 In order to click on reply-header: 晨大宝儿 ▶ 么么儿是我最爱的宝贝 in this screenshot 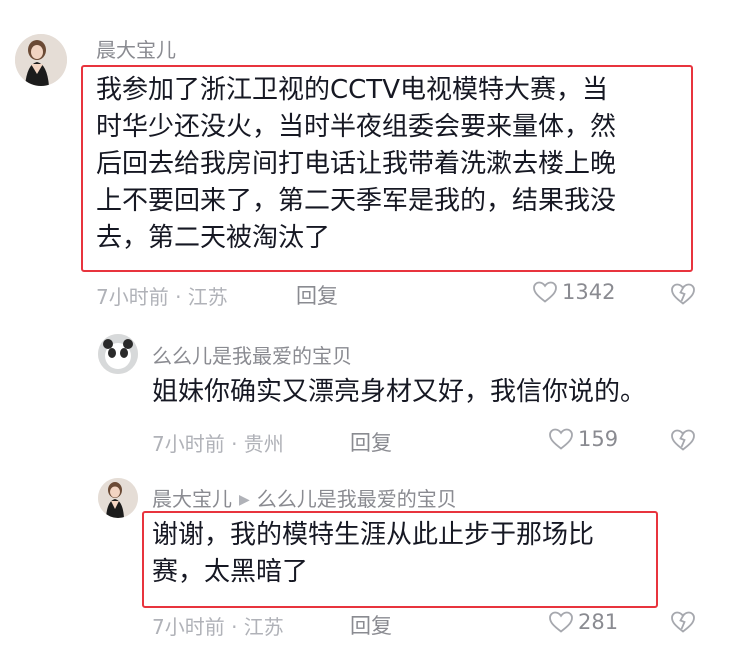, I will do `click(304, 497)`.